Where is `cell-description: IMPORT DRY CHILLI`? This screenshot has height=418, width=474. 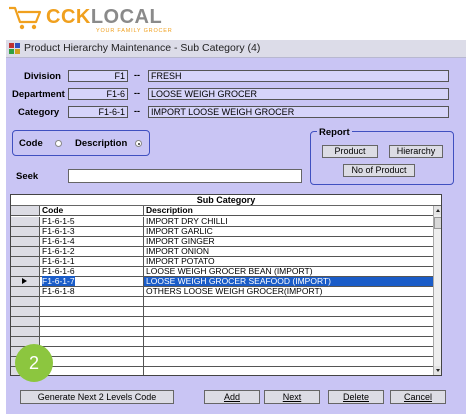
cell-description: IMPORT DRY CHILLI is located at coordinates (289, 221).